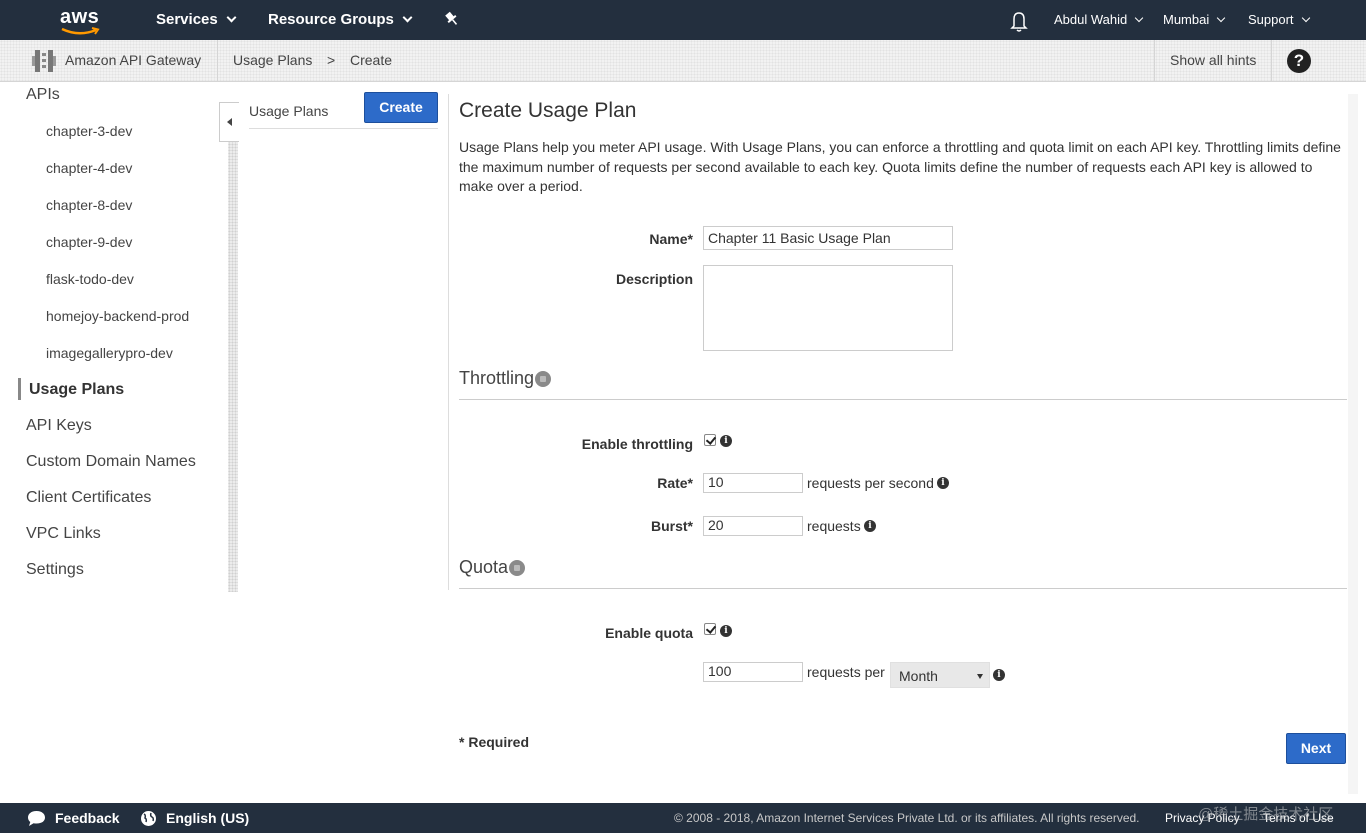 This screenshot has height=833, width=1366. What do you see at coordinates (548, 110) in the screenshot?
I see `page-title: Create Usage Plan` at bounding box center [548, 110].